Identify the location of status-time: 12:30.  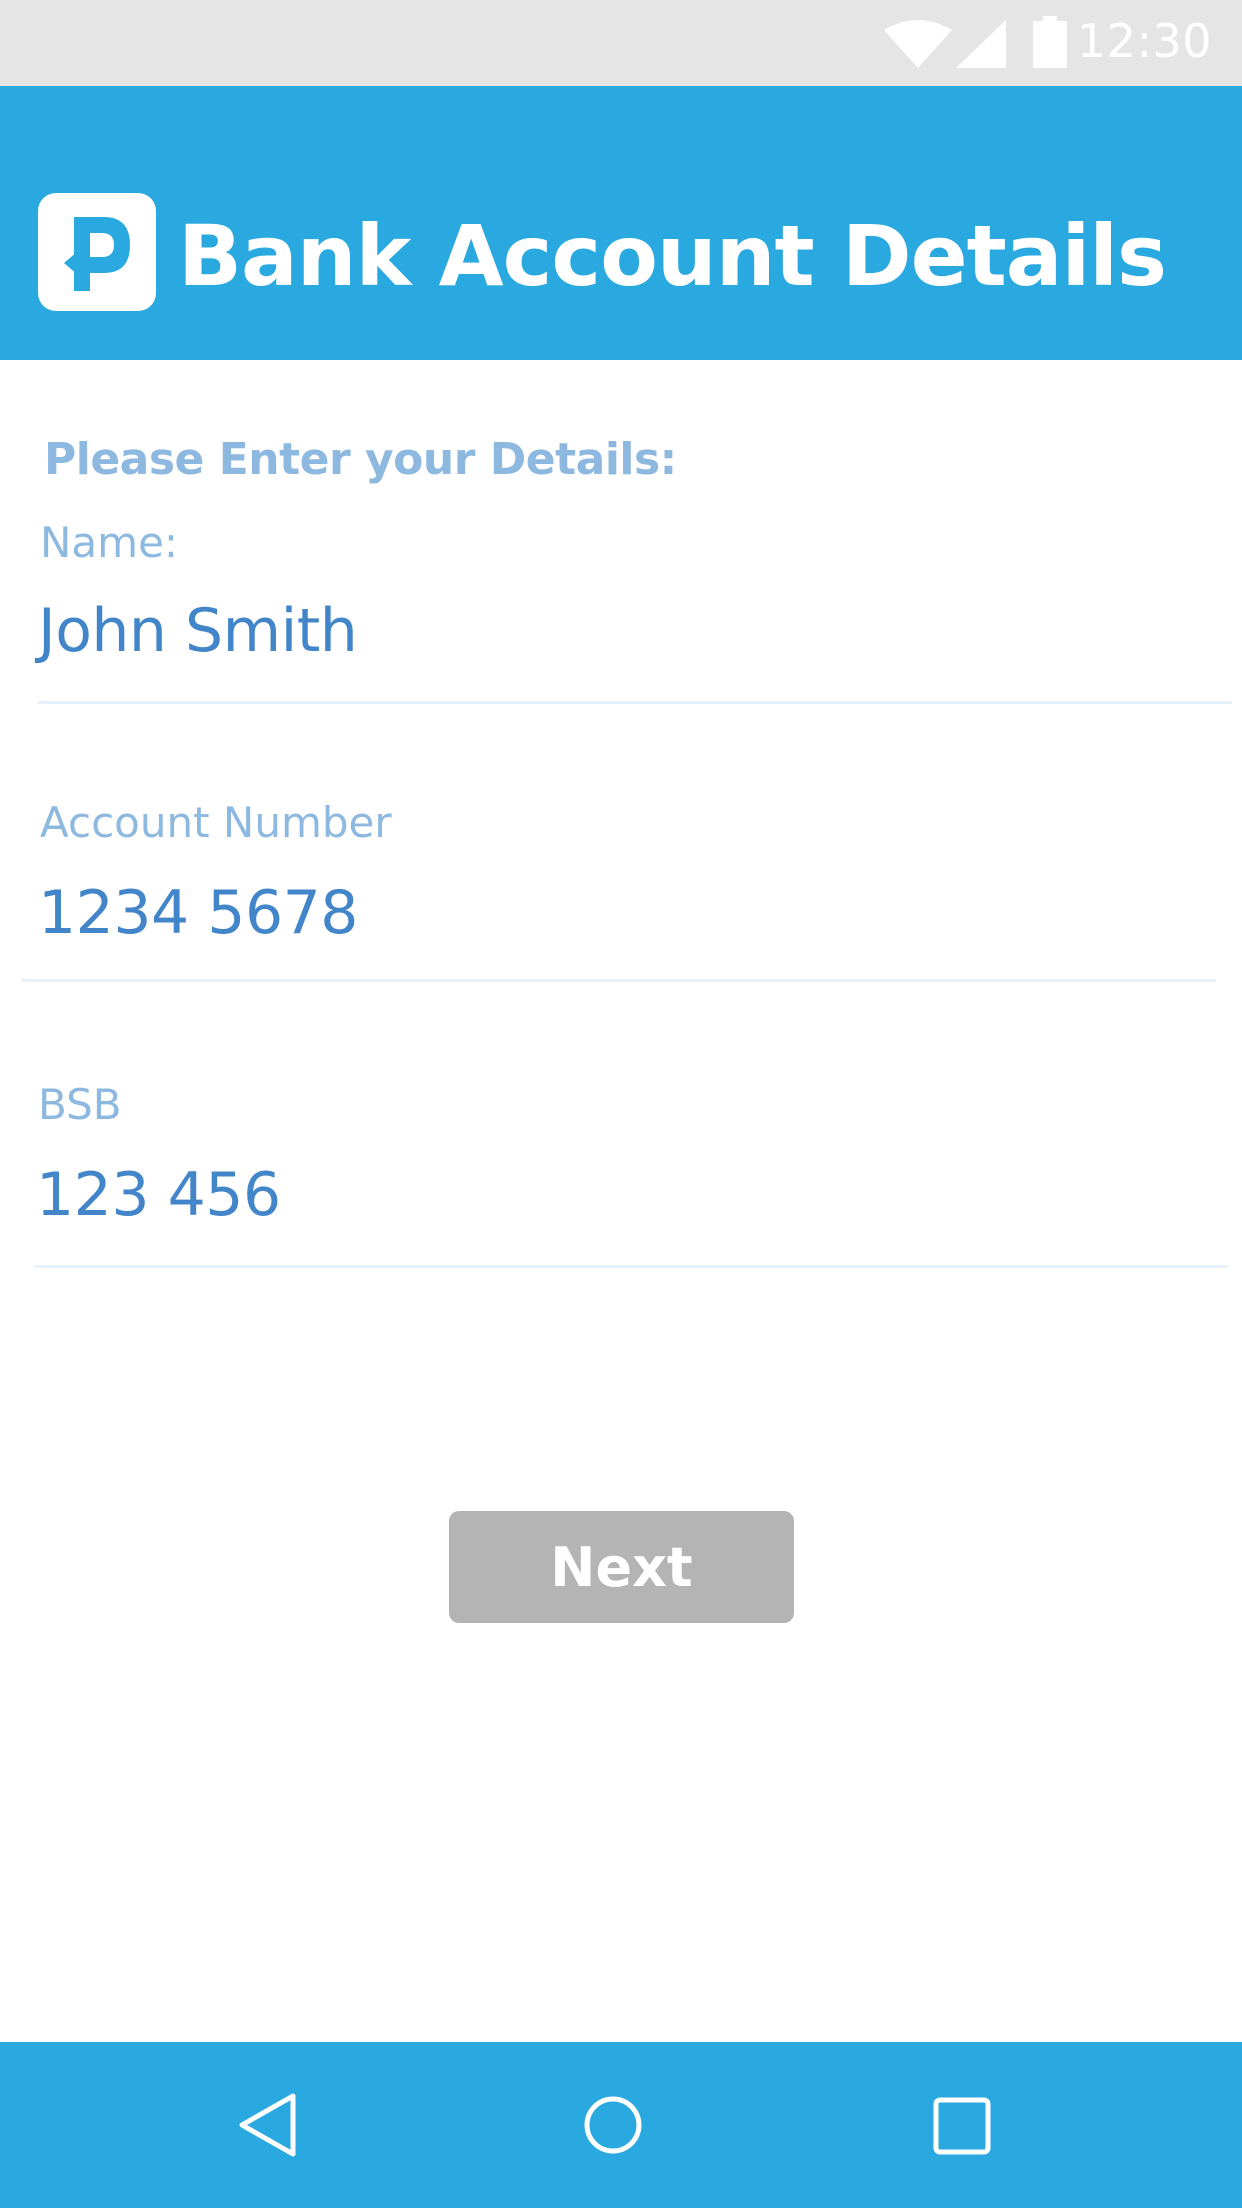
(1144, 41).